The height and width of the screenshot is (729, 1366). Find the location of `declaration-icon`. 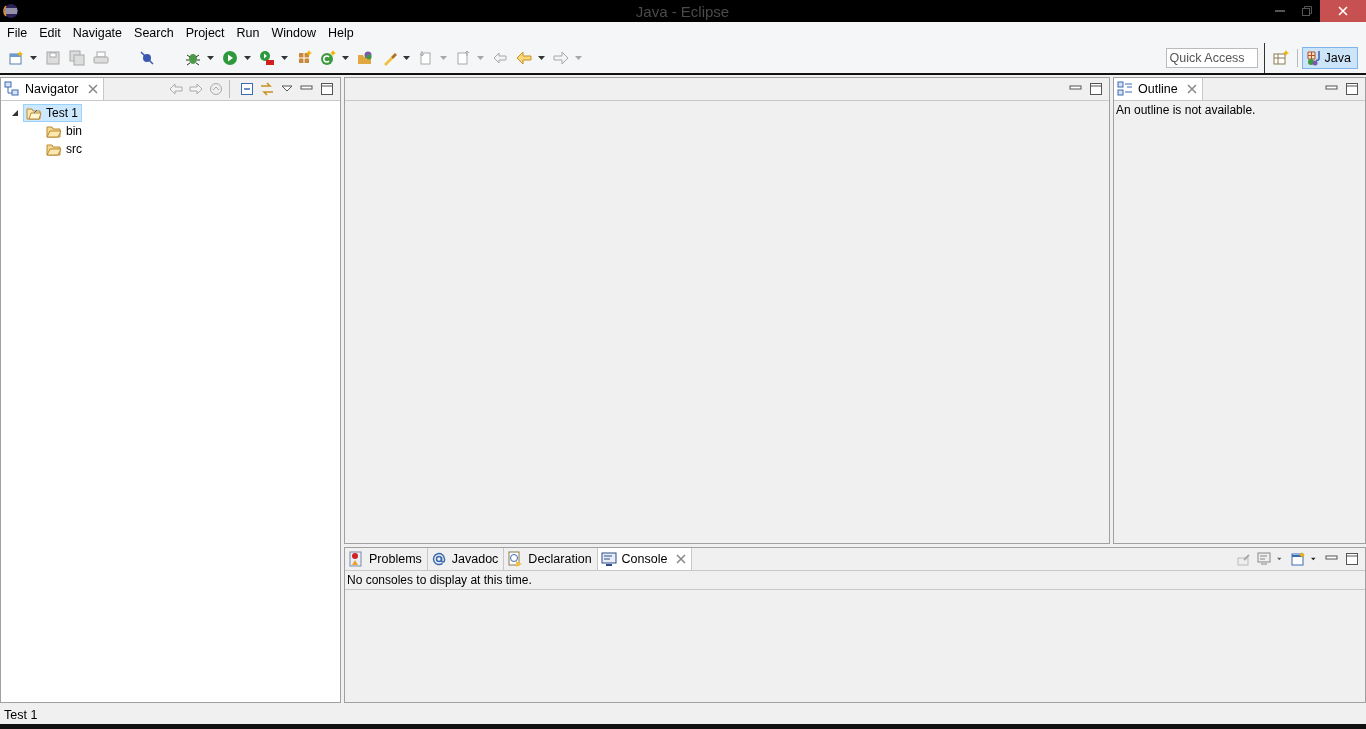

declaration-icon is located at coordinates (515, 559).